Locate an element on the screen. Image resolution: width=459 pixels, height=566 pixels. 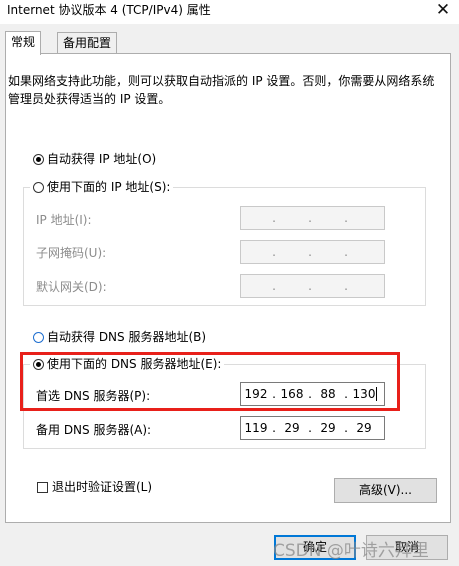
manual-ip-radio: 使用下面的 IP 地址(S): is located at coordinates (102, 187).